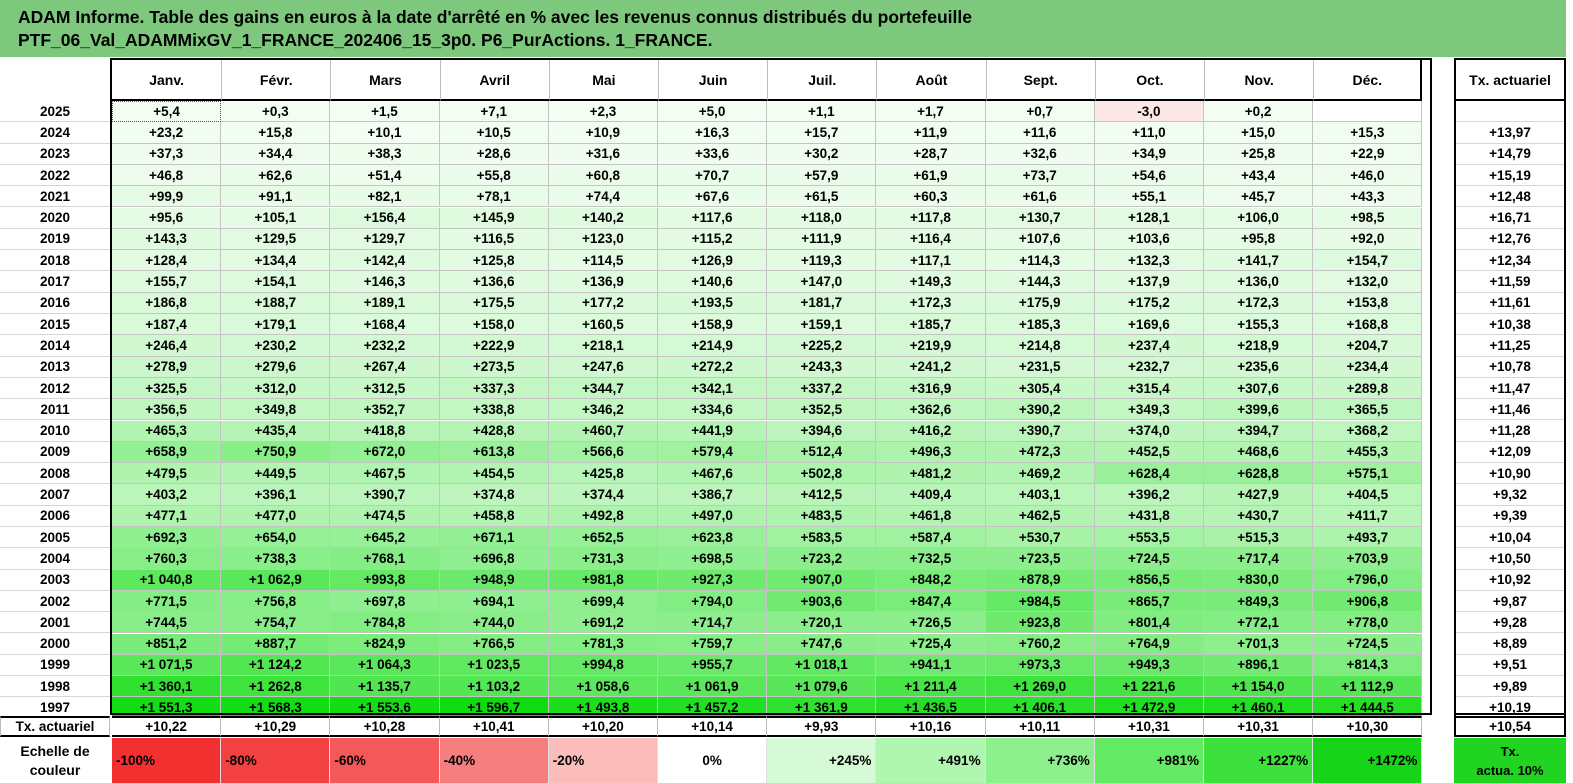 Image resolution: width=1573 pixels, height=783 pixels. What do you see at coordinates (603, 133) in the screenshot?
I see `table-cell: +10,9` at bounding box center [603, 133].